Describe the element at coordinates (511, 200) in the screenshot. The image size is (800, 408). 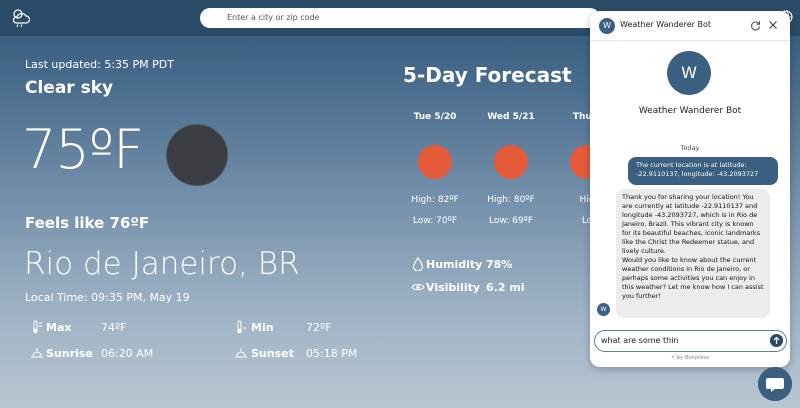
I see `forecast-high: High: 80ºF` at that location.